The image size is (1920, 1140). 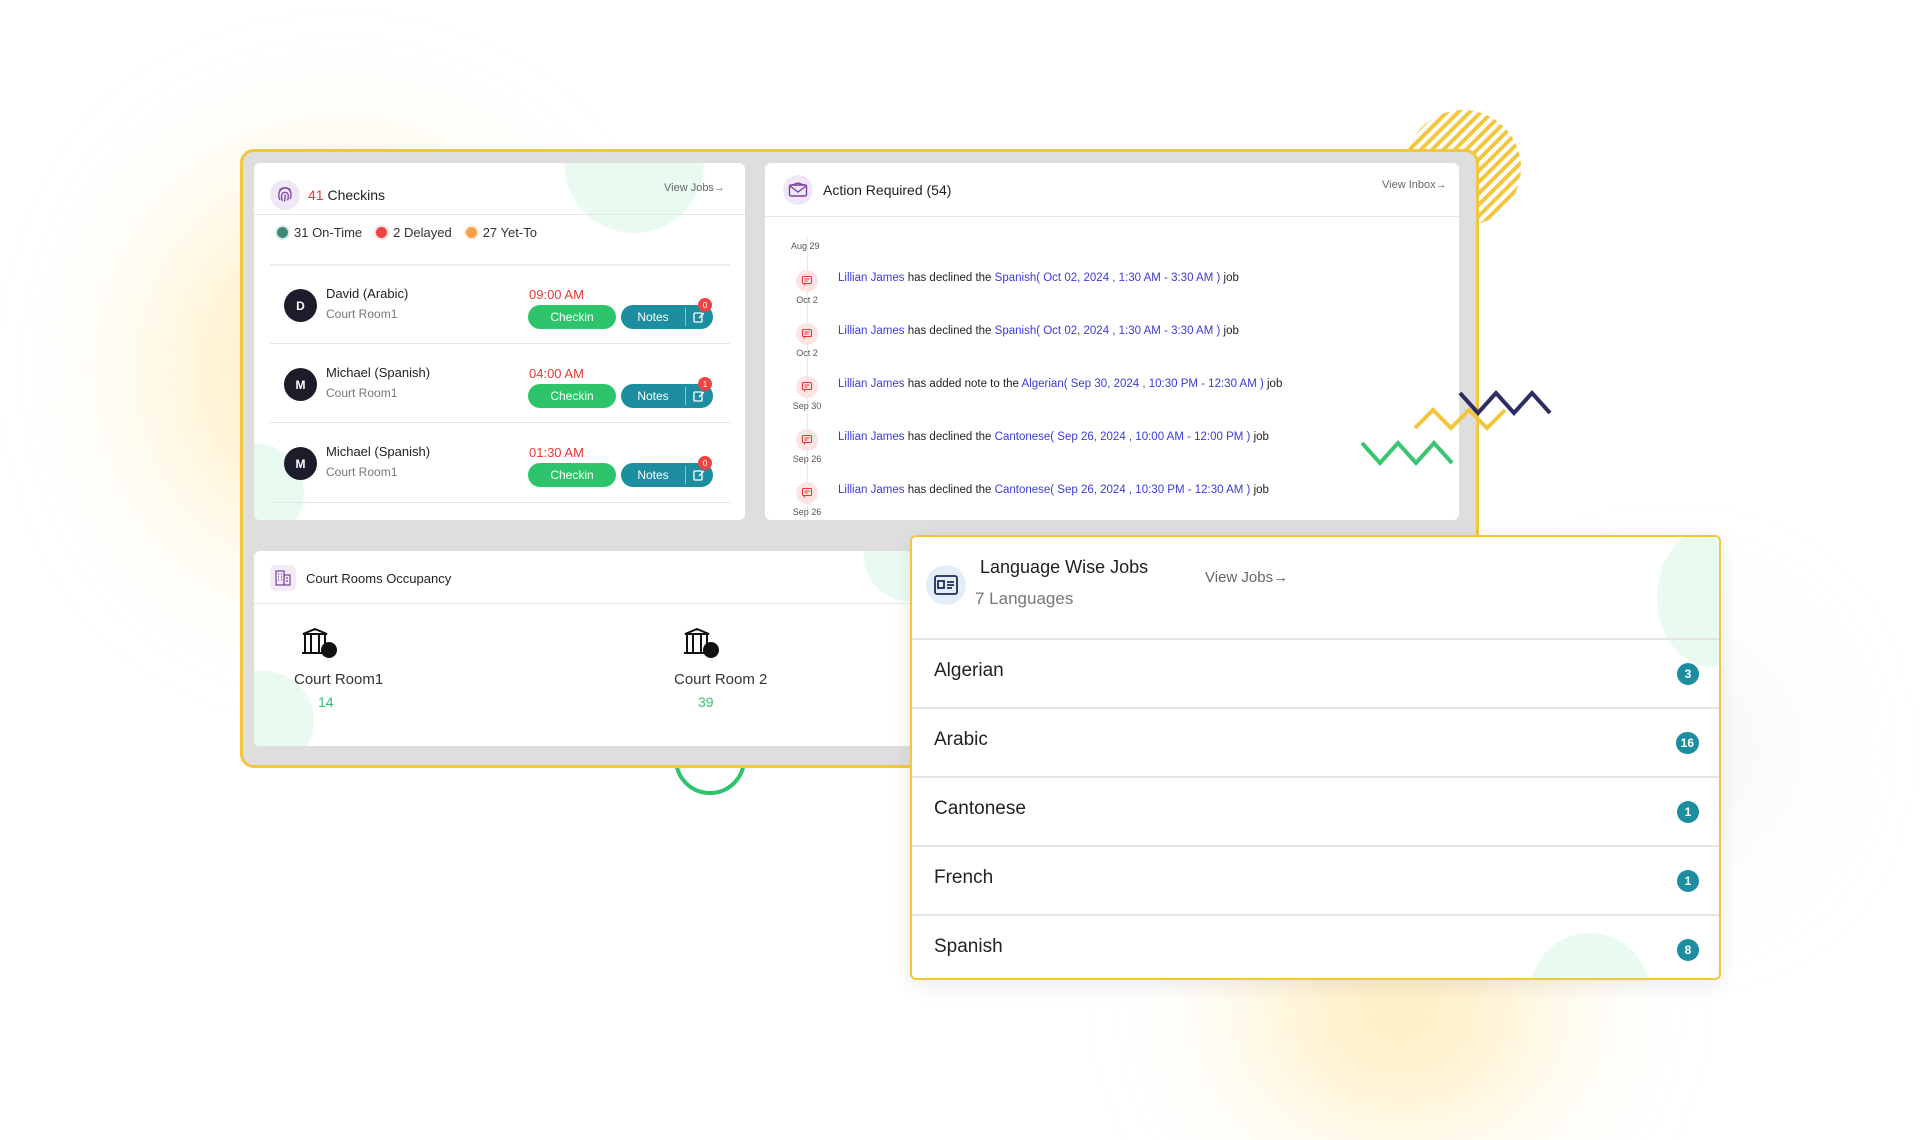 I want to click on language-name: French, so click(x=964, y=877).